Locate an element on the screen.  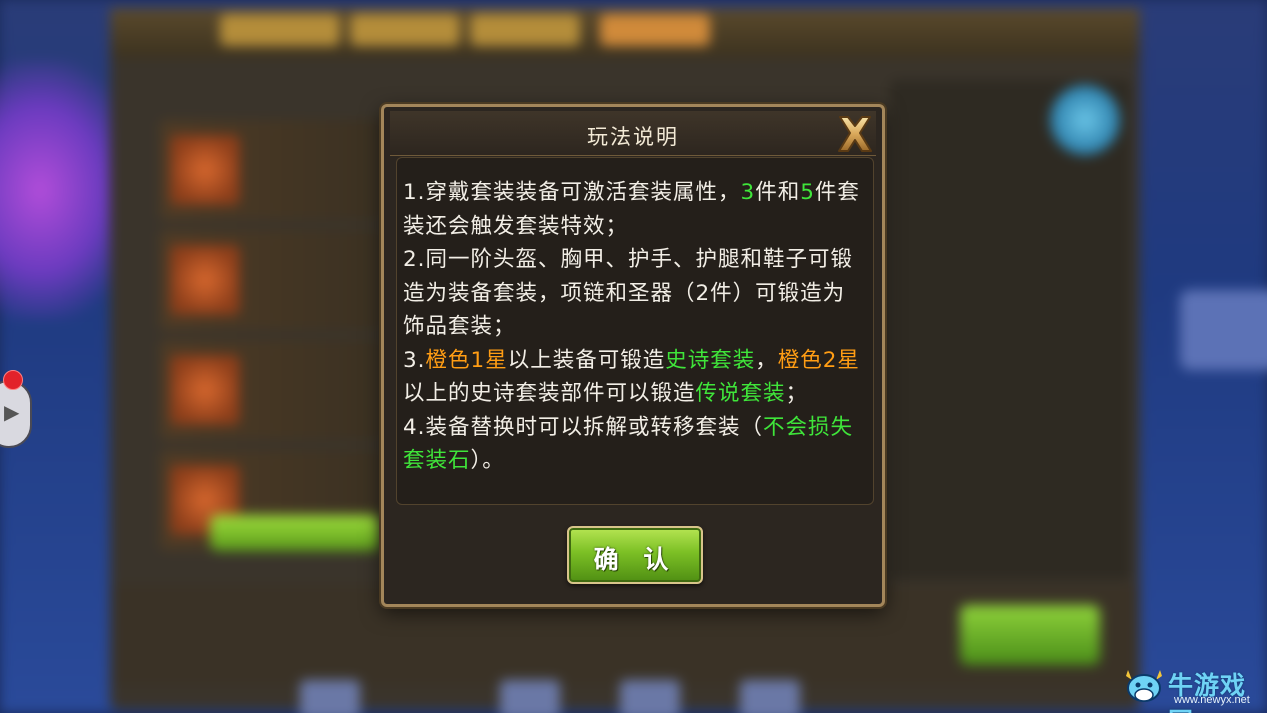
side-float-button: ▶ is located at coordinates (16, 414).